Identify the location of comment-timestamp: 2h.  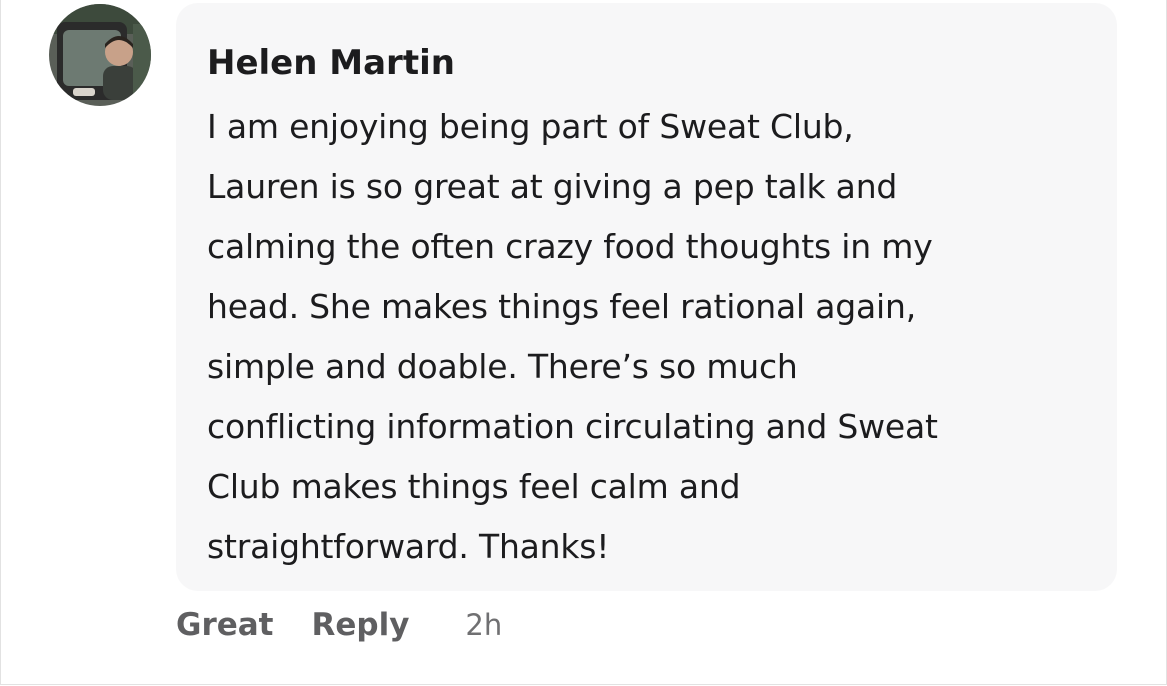
(483, 625).